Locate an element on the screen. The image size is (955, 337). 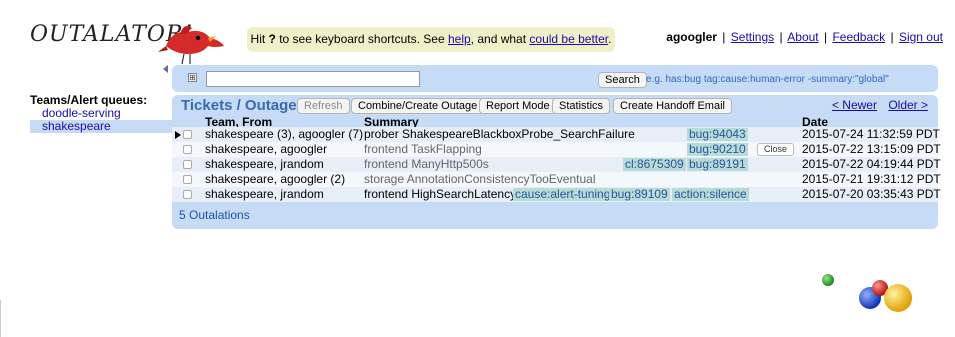
about-link: About is located at coordinates (802, 37).